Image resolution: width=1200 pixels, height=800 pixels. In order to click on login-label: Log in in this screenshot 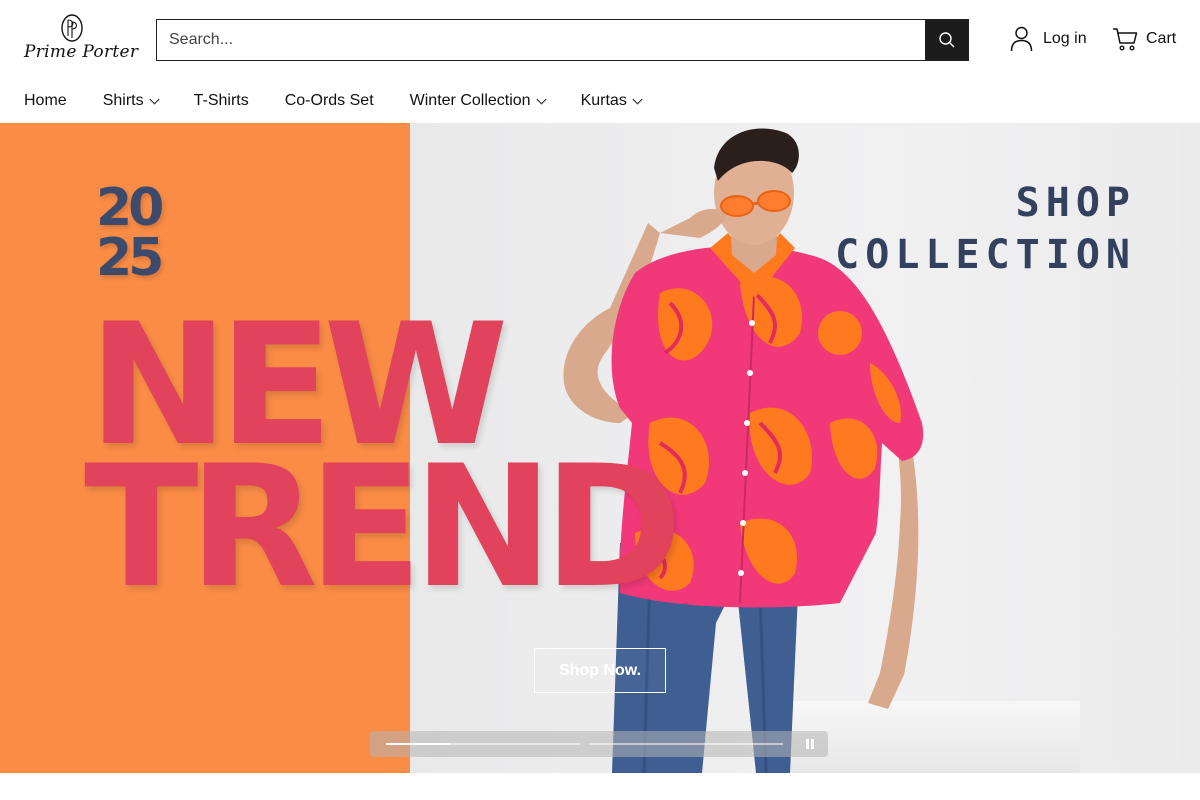, I will do `click(1065, 38)`.